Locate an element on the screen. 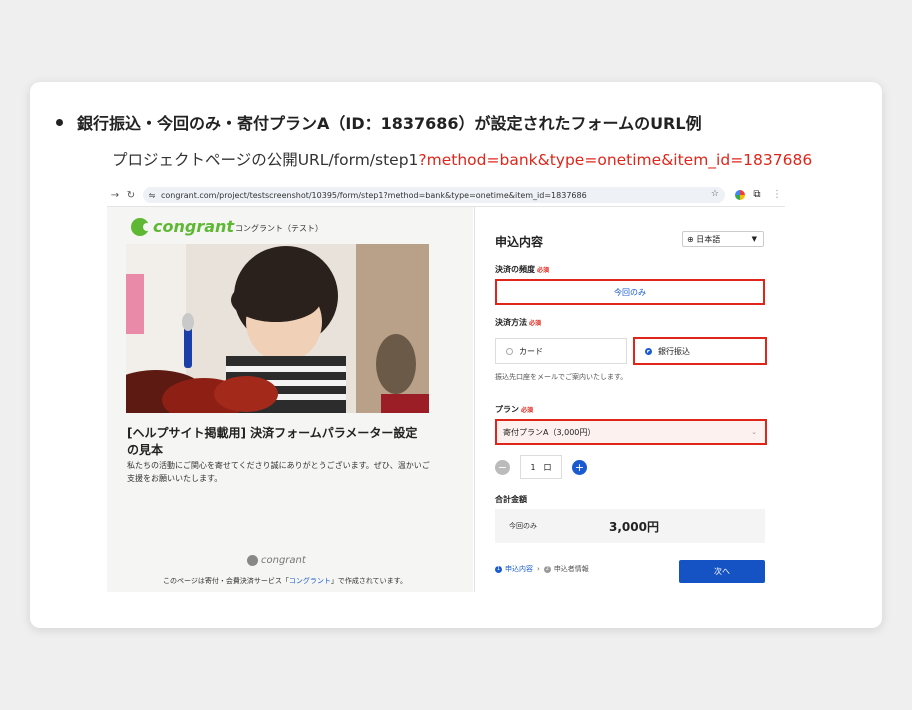 The image size is (912, 710). url-prefix: プロジェクトページの公開URL/form/step1 is located at coordinates (265, 160).